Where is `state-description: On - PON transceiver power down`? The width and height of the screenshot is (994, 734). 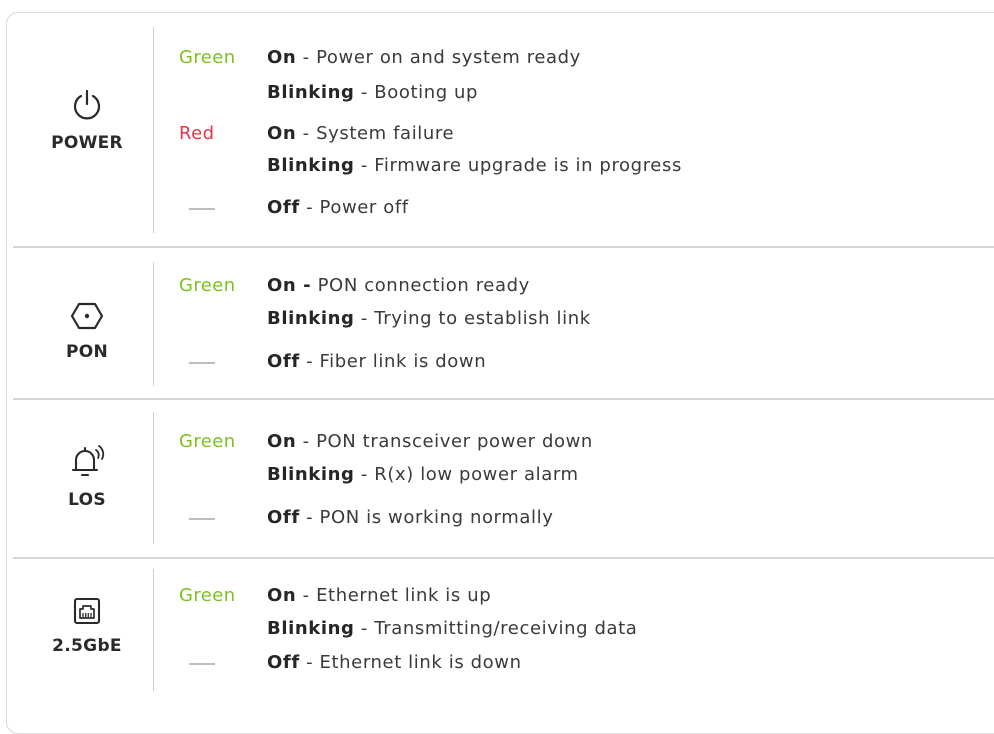 state-description: On - PON transceiver power down is located at coordinates (430, 441).